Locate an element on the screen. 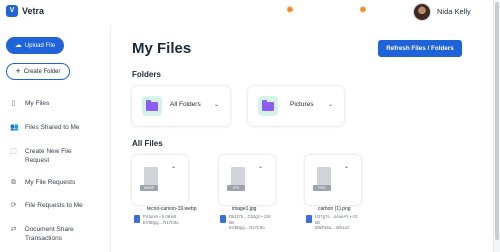 The height and width of the screenshot is (252, 500). logo-icon: V is located at coordinates (12, 11).